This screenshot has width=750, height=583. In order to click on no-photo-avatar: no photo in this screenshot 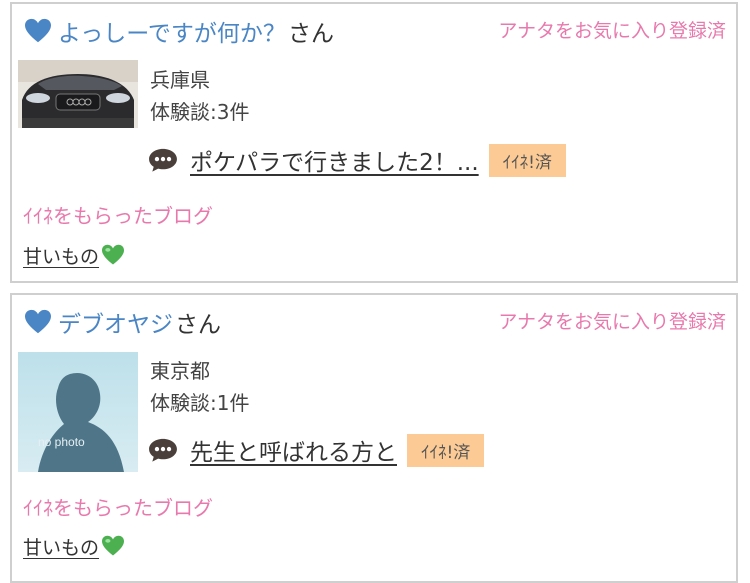, I will do `click(78, 412)`.